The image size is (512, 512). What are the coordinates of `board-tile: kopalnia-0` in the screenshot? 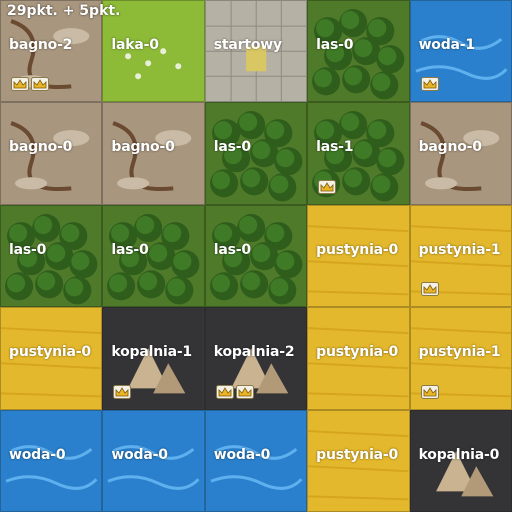 It's located at (460, 460).